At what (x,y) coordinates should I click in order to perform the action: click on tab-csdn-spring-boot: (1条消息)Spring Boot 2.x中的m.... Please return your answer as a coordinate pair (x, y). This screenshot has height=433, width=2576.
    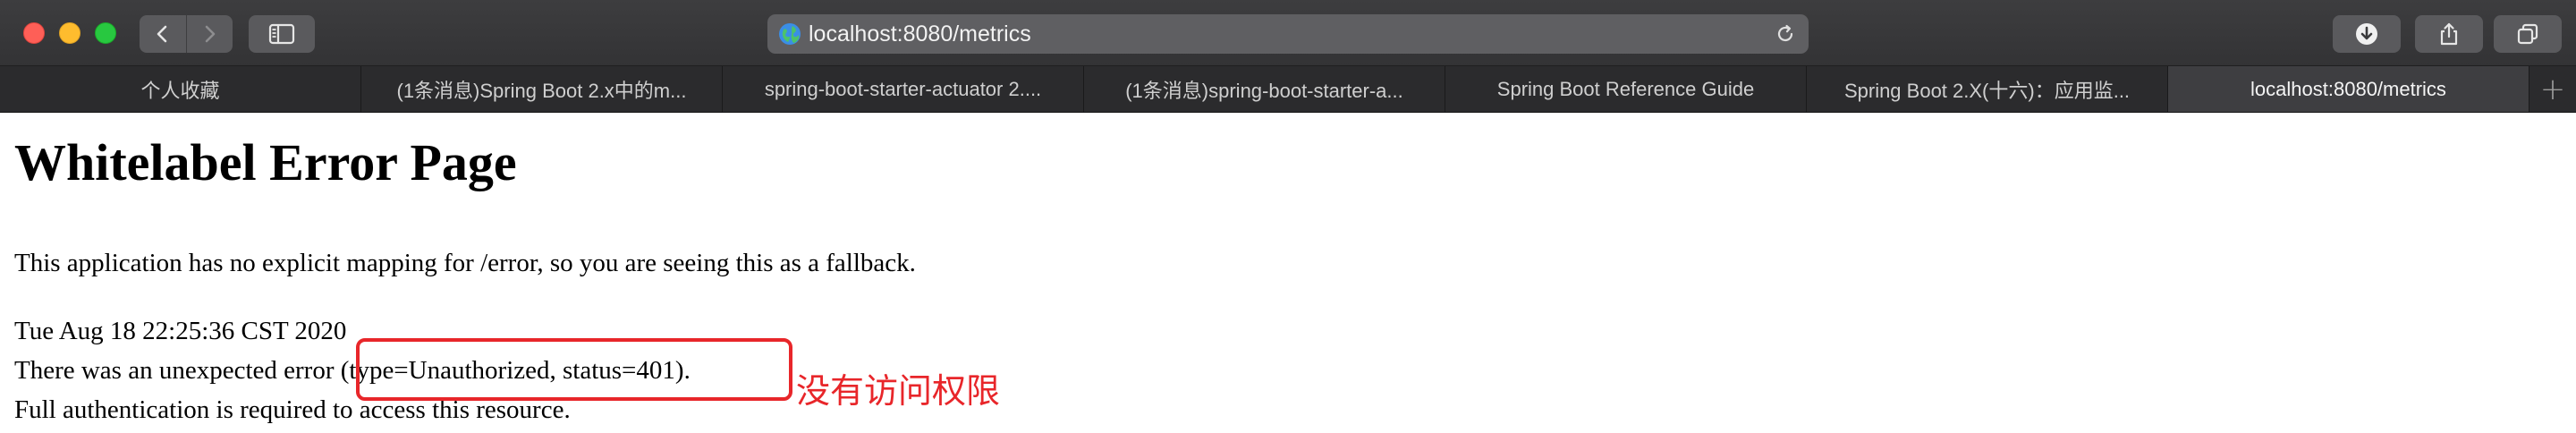
    Looking at the image, I should click on (542, 89).